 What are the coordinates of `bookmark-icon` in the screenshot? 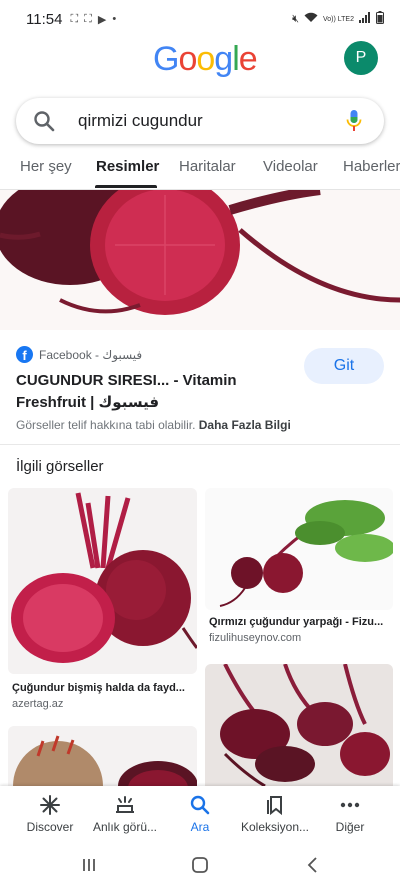 It's located at (274, 806).